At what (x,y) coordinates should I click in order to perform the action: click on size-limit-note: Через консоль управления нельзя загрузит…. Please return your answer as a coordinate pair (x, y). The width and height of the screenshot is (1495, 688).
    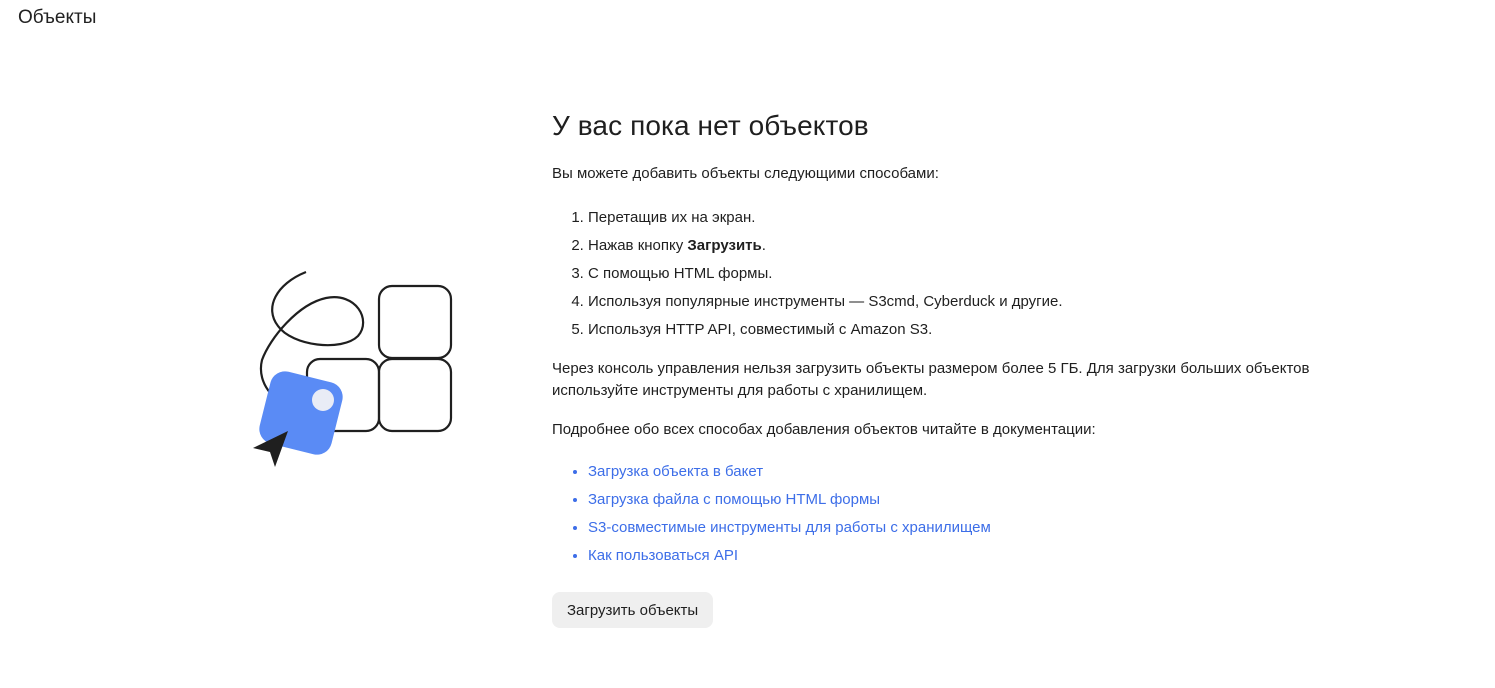
    Looking at the image, I should click on (931, 379).